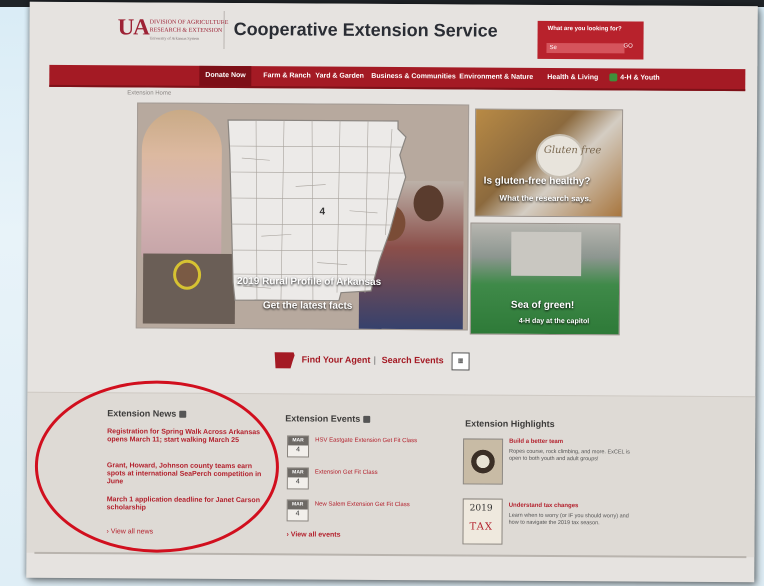 This screenshot has height=586, width=764. What do you see at coordinates (640, 78) in the screenshot?
I see `nav-4h-label: 4-H & Youth` at bounding box center [640, 78].